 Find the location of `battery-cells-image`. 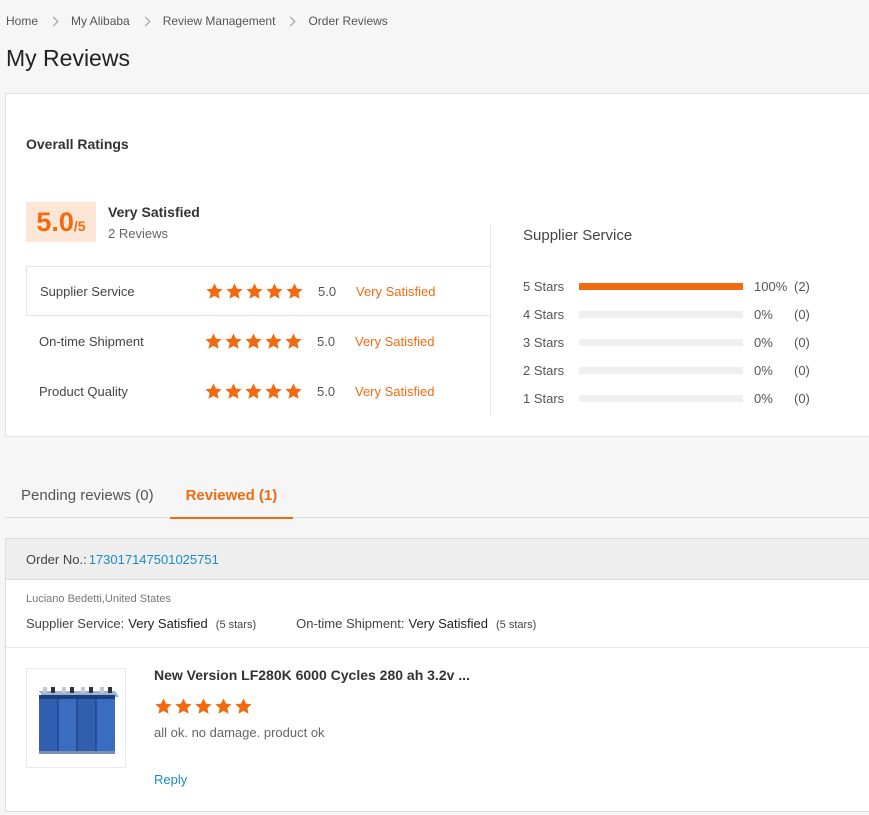

battery-cells-image is located at coordinates (76, 718).